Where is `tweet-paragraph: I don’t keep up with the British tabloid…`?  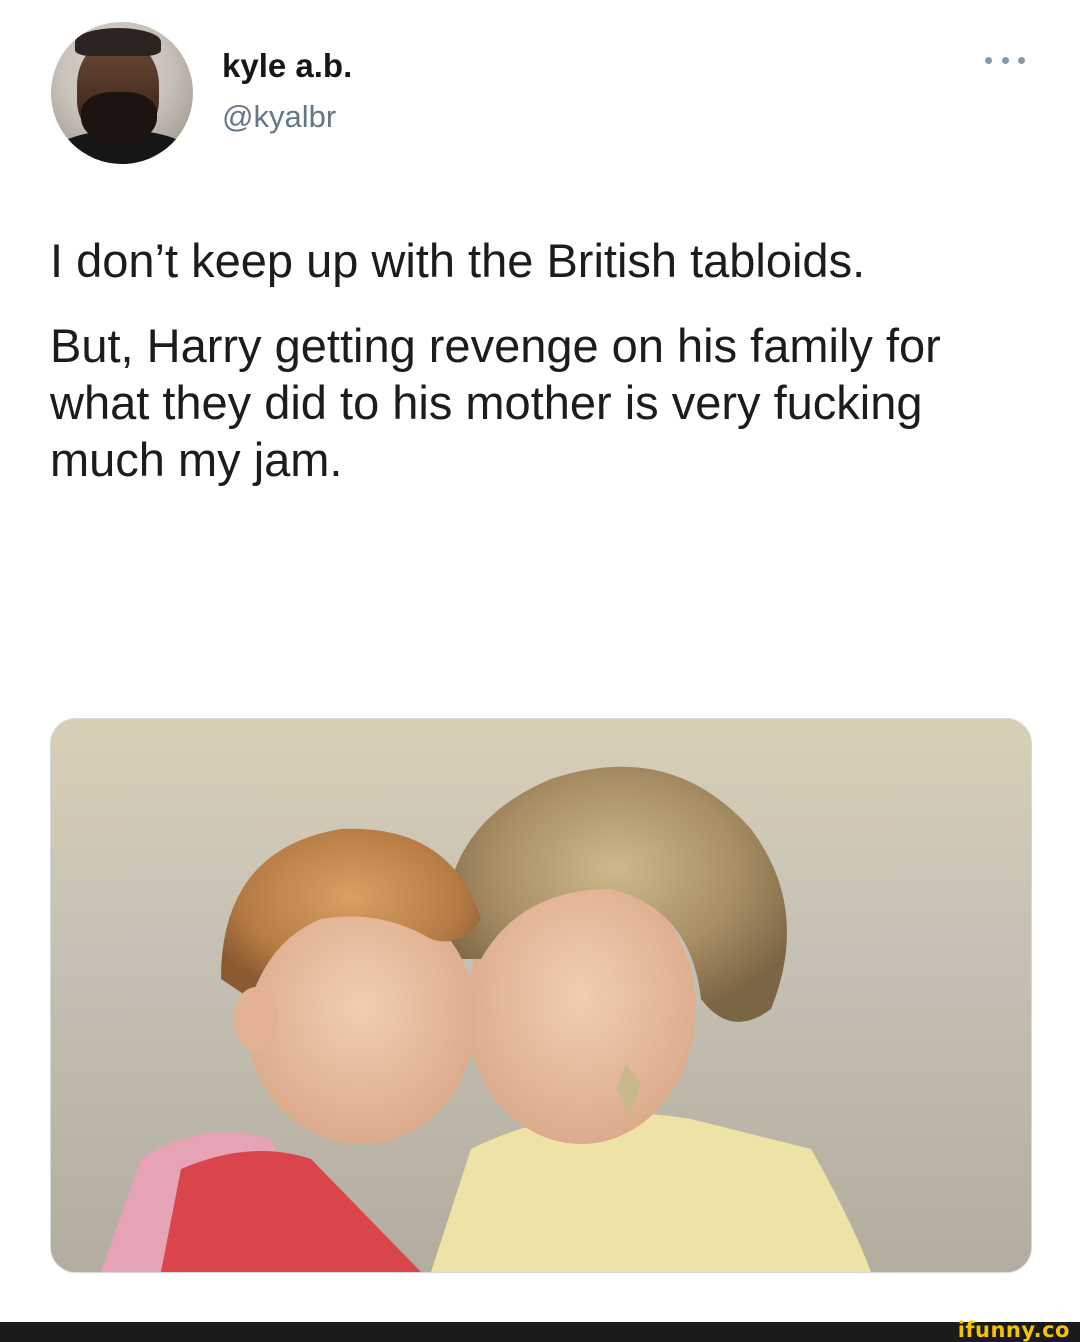
tweet-paragraph: I don’t keep up with the British tabloid… is located at coordinates (458, 260).